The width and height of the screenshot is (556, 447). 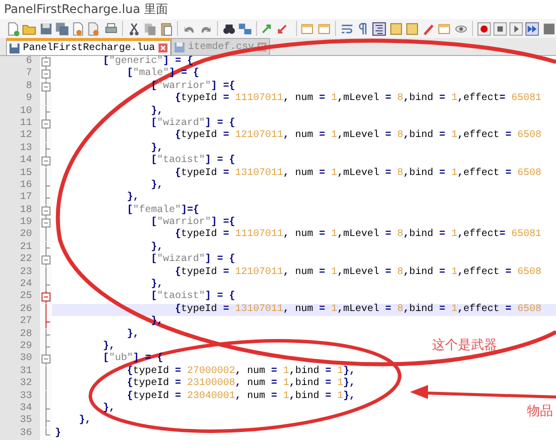 I want to click on line-number: 10, so click(x=20, y=112).